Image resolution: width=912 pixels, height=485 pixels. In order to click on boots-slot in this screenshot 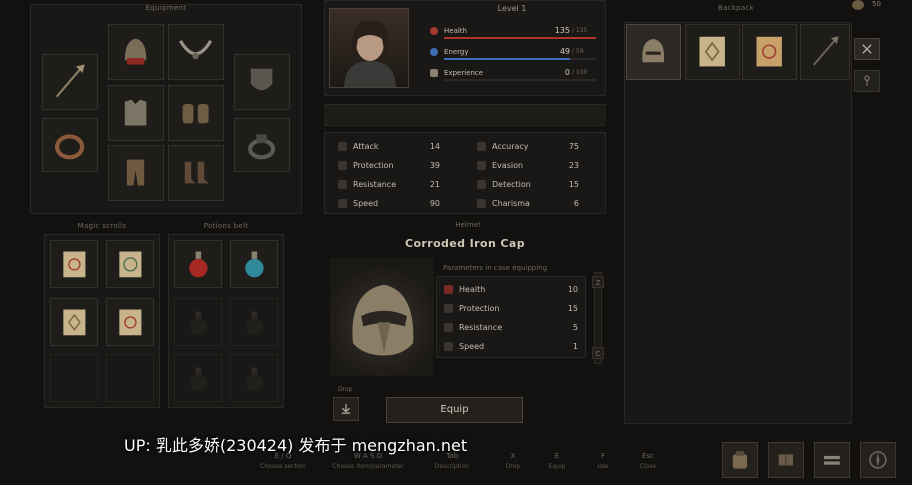, I will do `click(196, 173)`.